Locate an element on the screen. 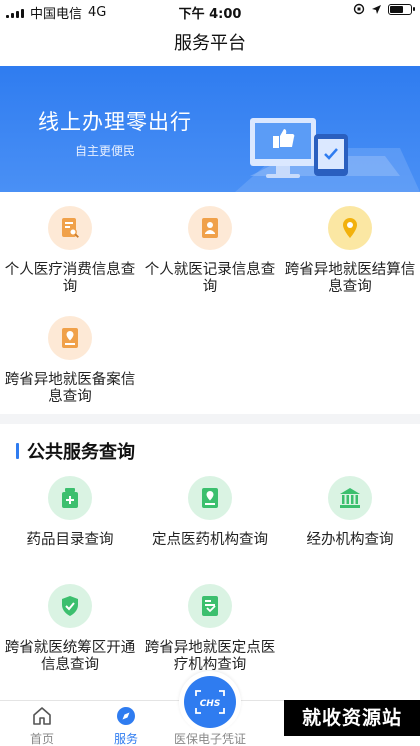 The height and width of the screenshot is (746, 420). service-label: 个人就医记录信息查询 is located at coordinates (210, 278).